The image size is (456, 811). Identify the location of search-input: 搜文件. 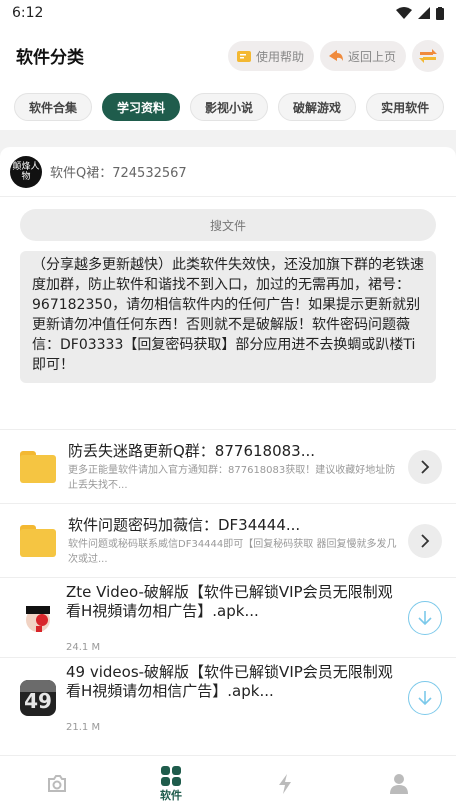
(228, 225).